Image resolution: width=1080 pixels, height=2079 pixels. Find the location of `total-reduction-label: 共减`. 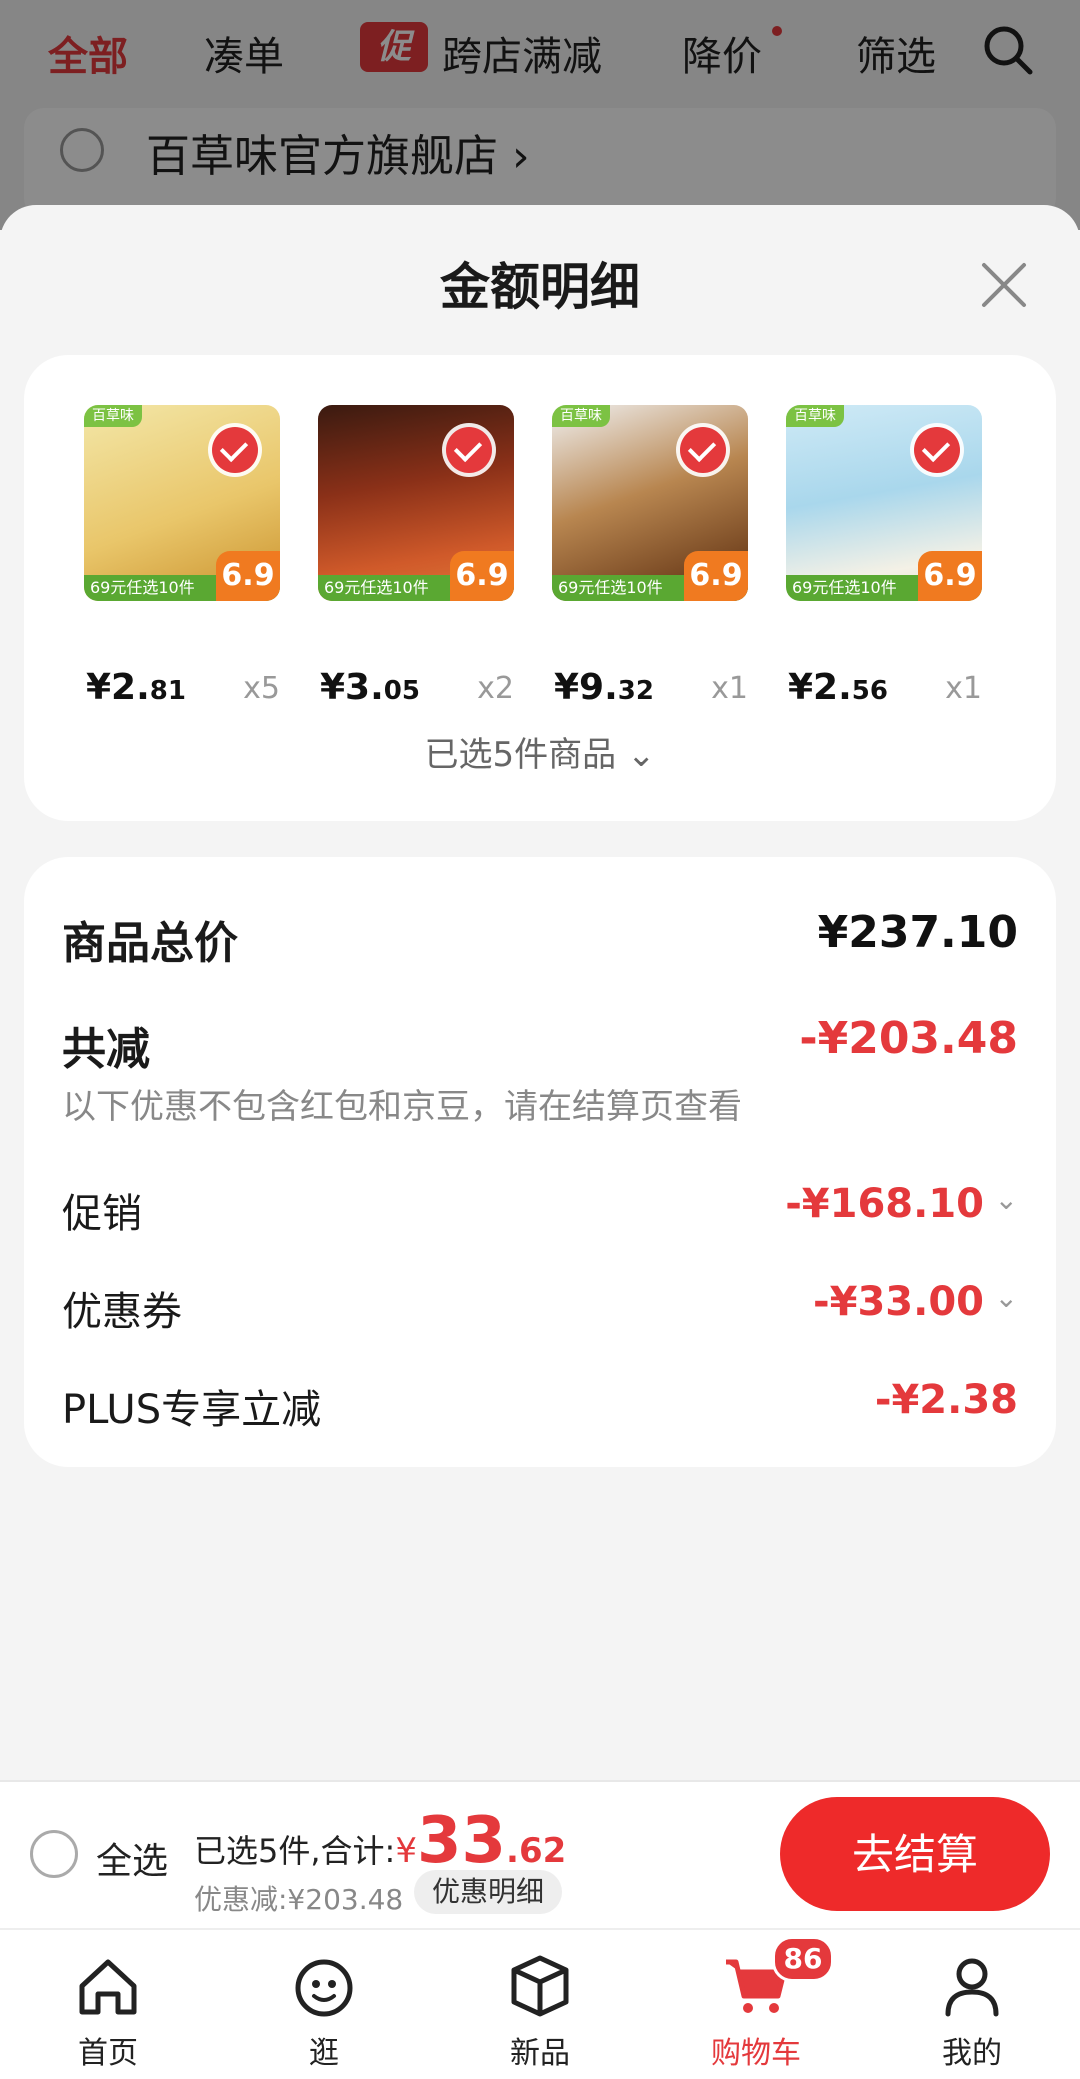

total-reduction-label: 共减 is located at coordinates (106, 1049).